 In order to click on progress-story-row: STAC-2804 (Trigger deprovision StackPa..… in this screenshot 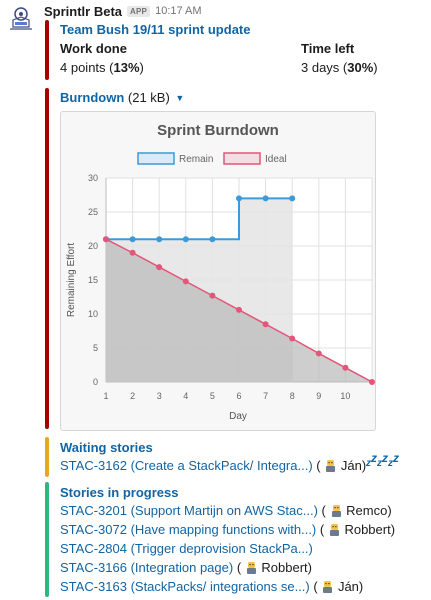, I will do `click(186, 549)`.